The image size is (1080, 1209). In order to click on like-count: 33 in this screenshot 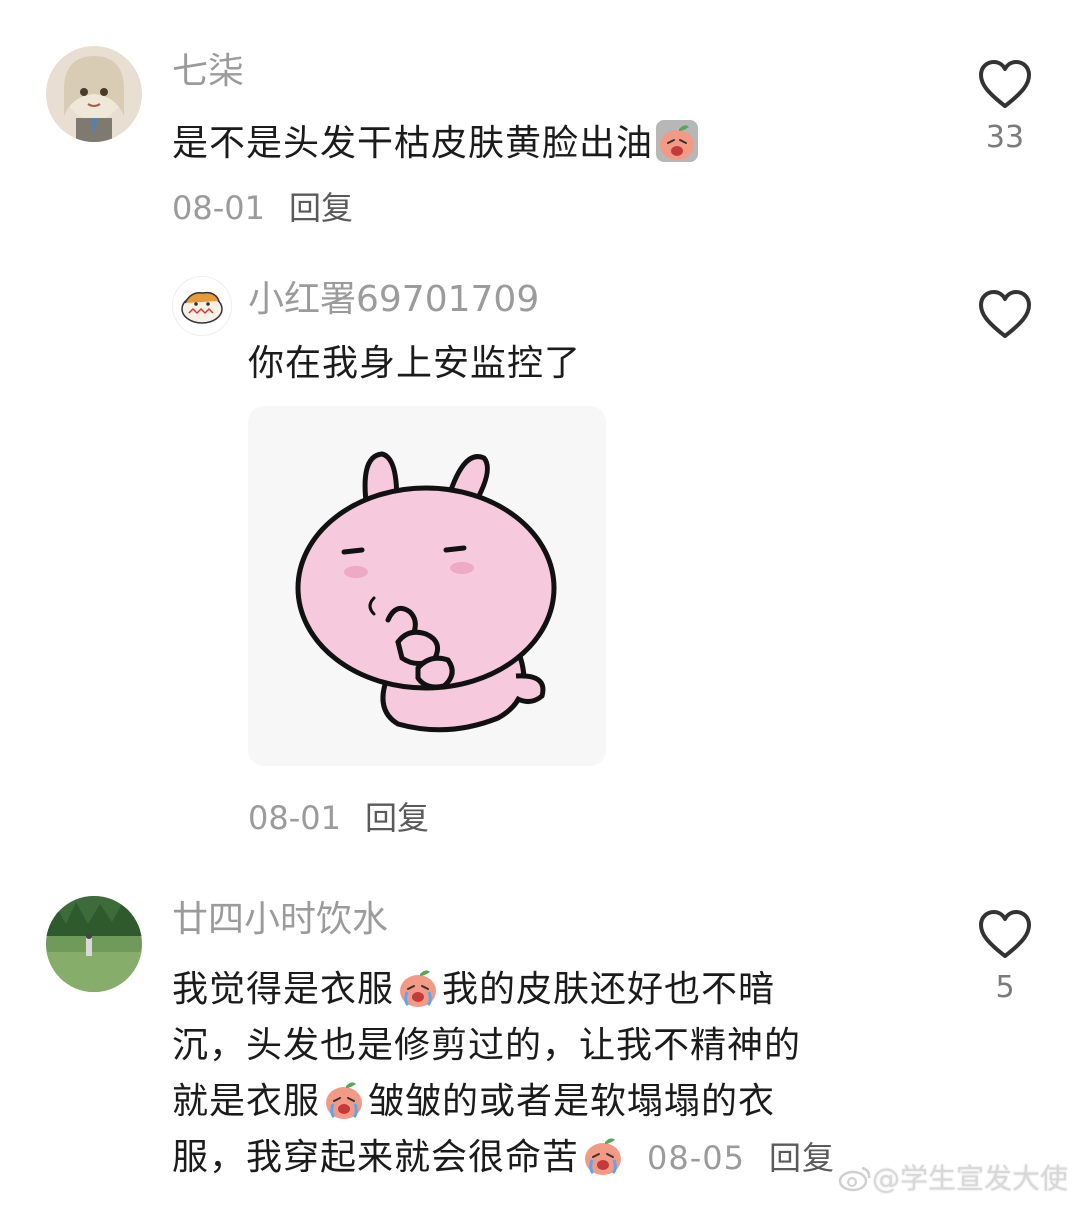, I will do `click(1005, 137)`.